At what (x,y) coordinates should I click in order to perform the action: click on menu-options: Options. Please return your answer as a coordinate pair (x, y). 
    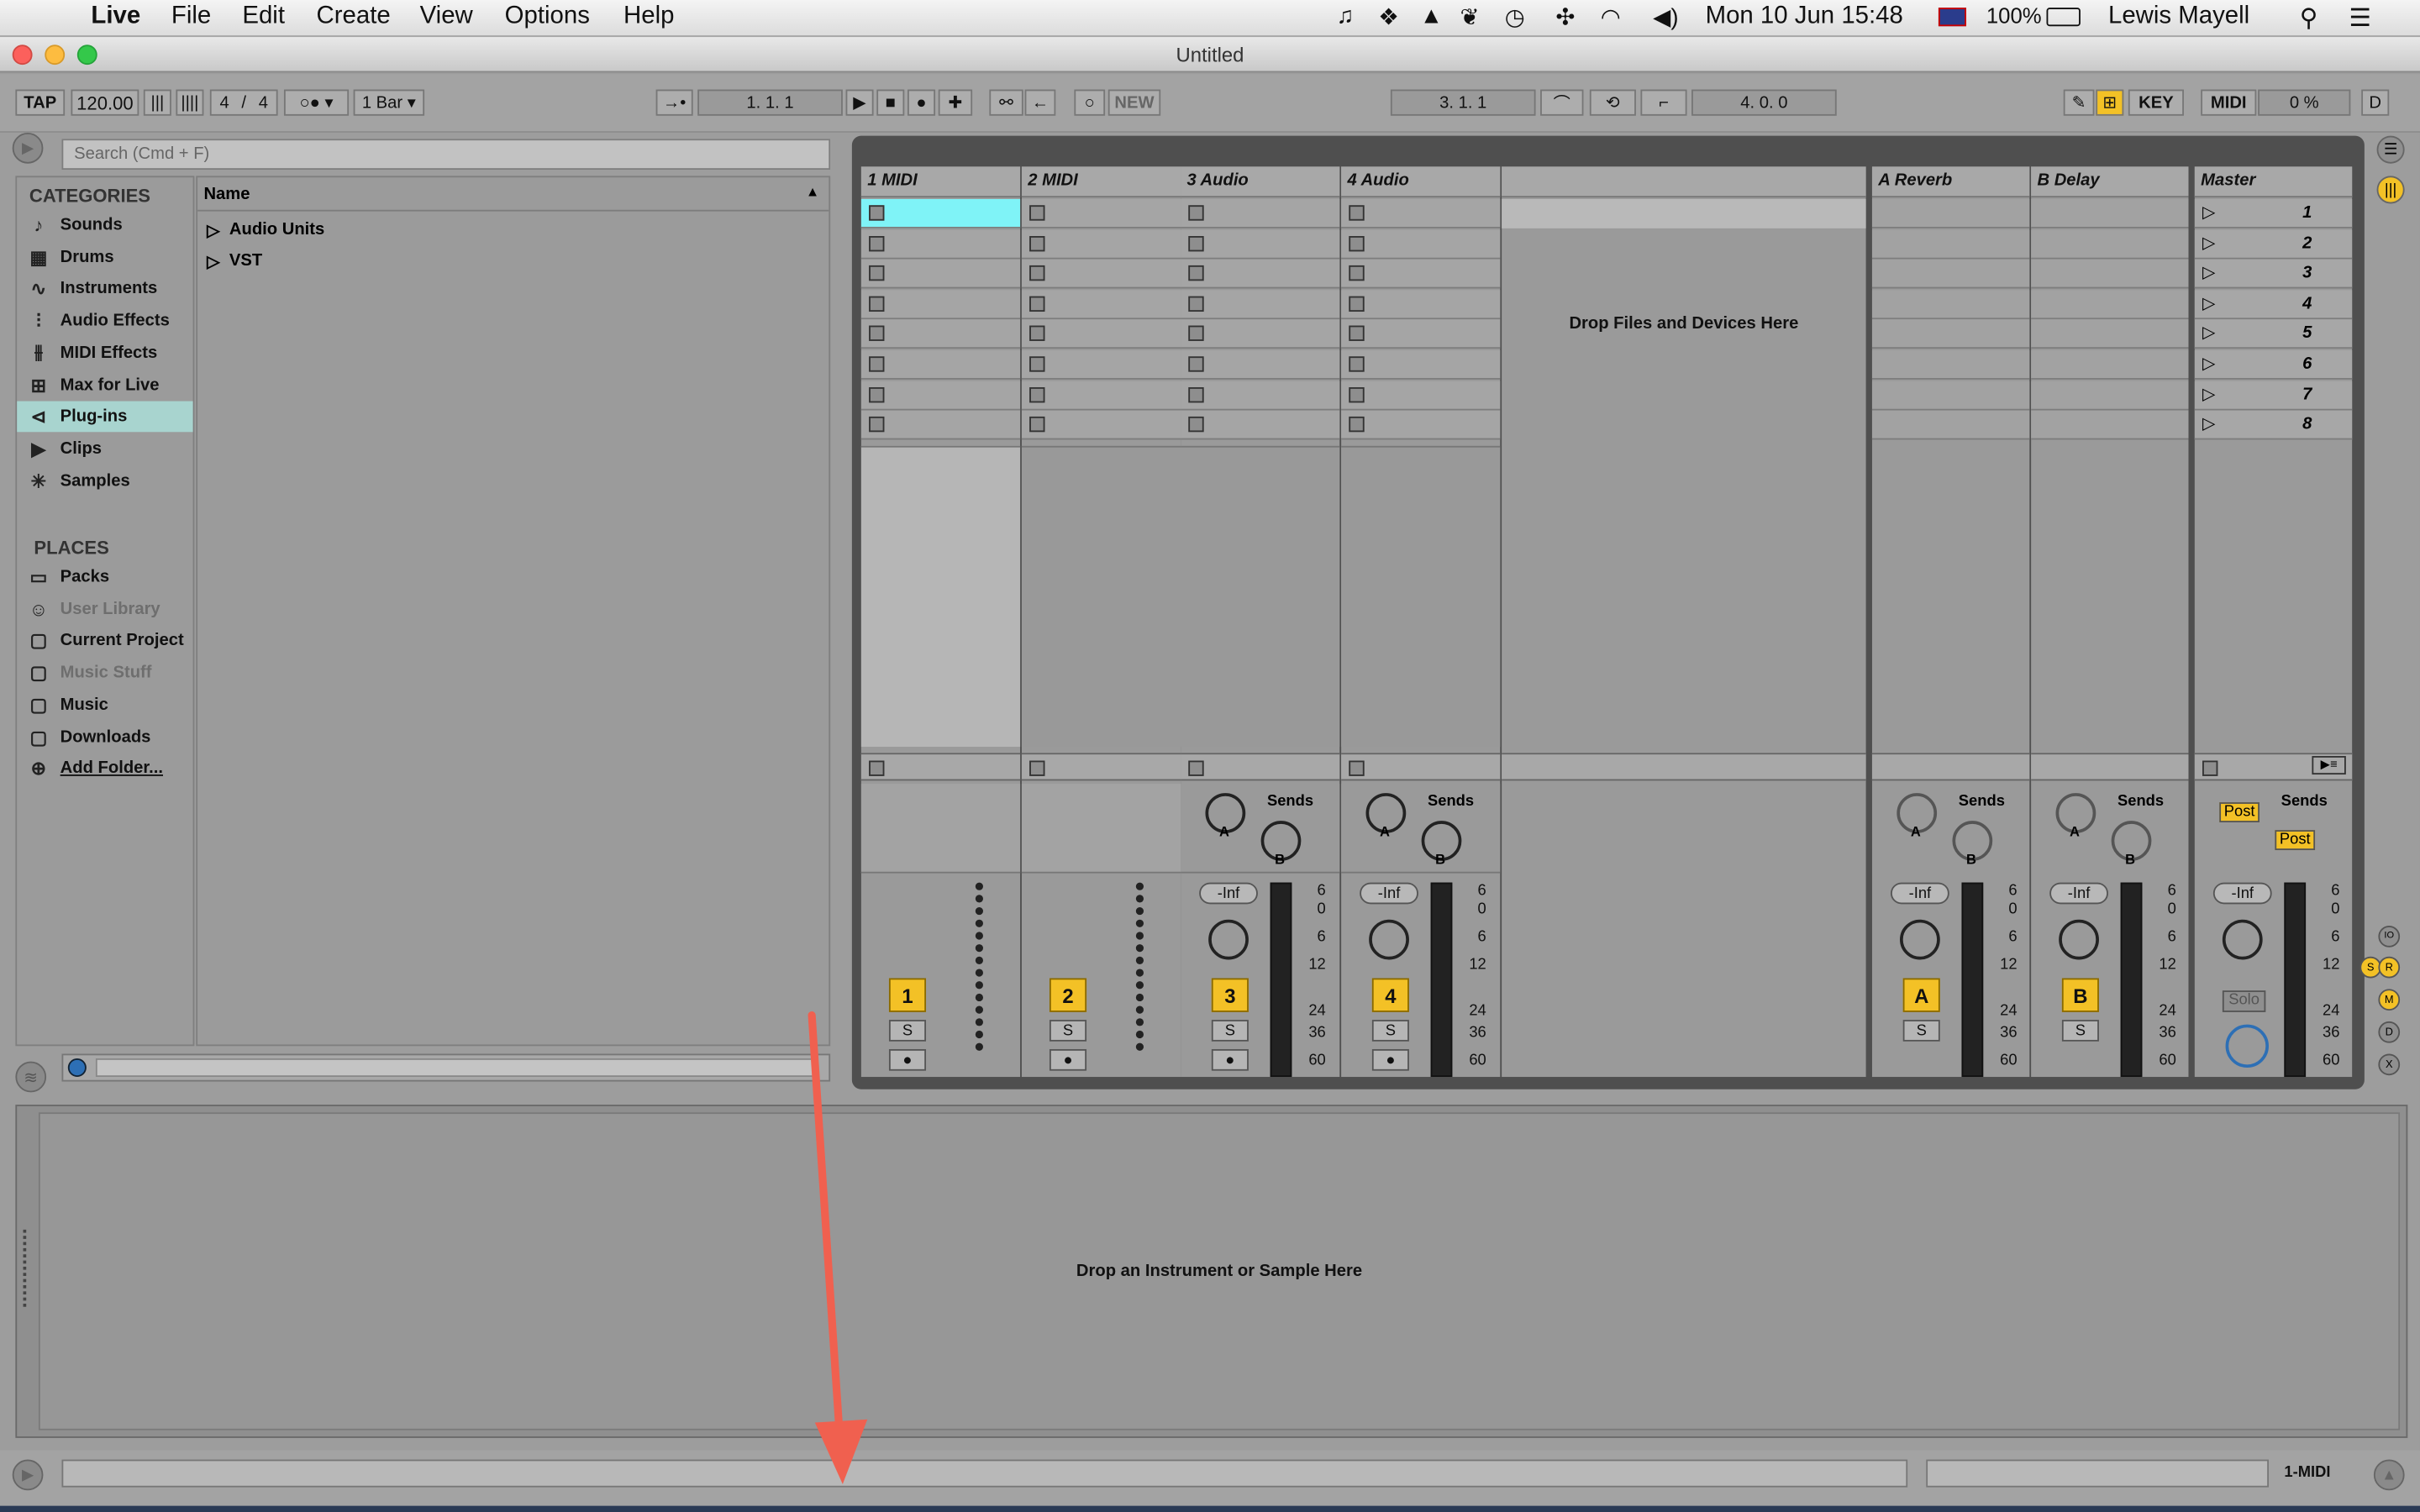
    Looking at the image, I should click on (547, 17).